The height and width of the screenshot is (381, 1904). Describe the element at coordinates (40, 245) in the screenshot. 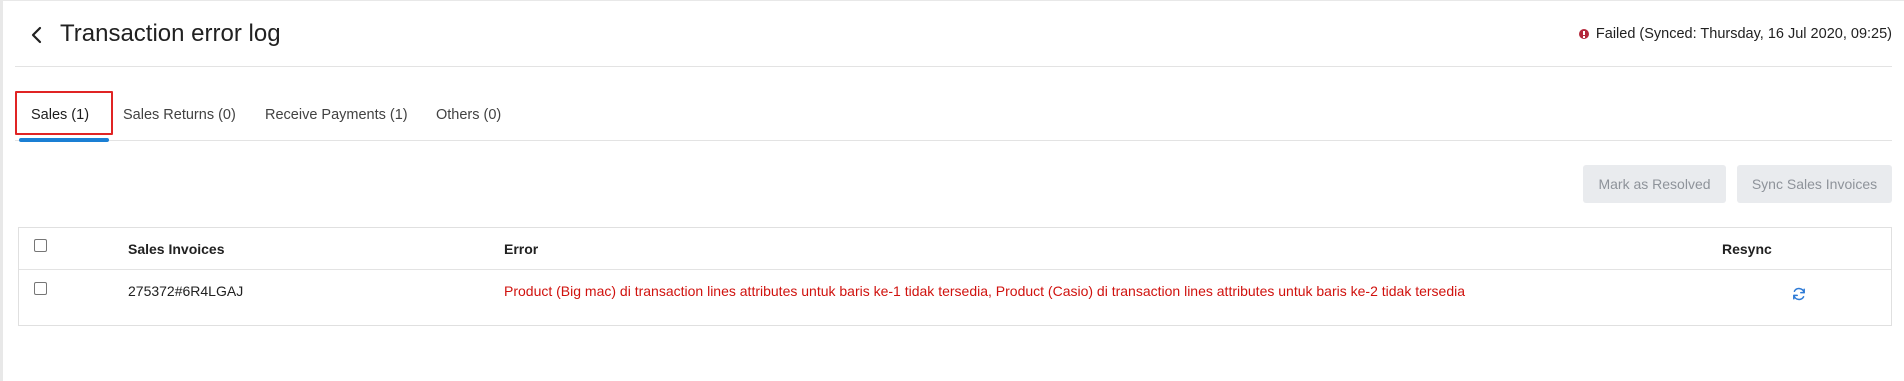

I see `select-all-checkbox` at that location.